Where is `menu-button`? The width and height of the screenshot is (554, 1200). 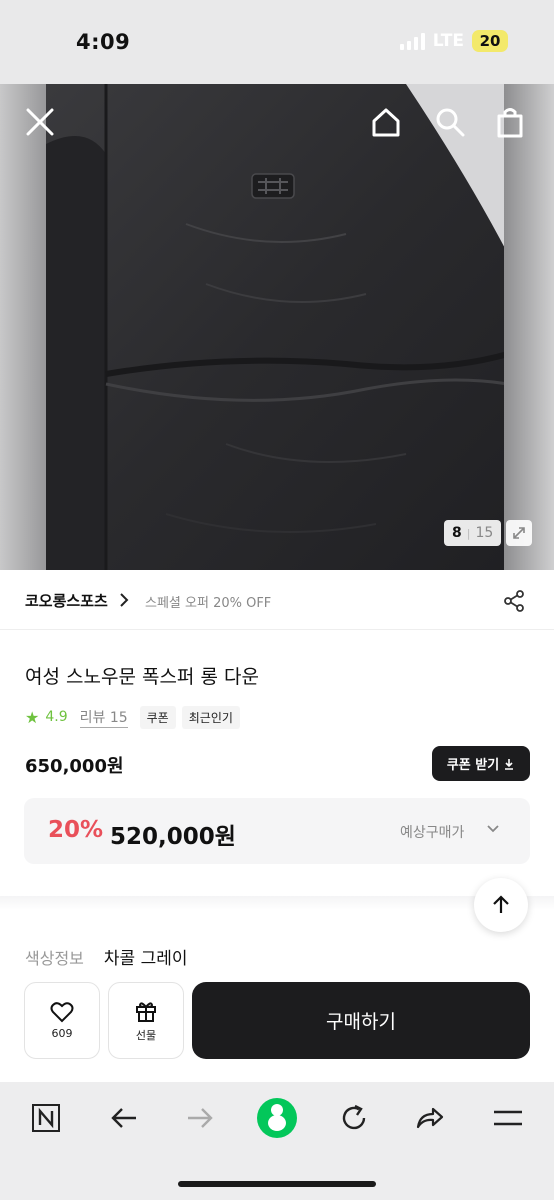 menu-button is located at coordinates (508, 1118).